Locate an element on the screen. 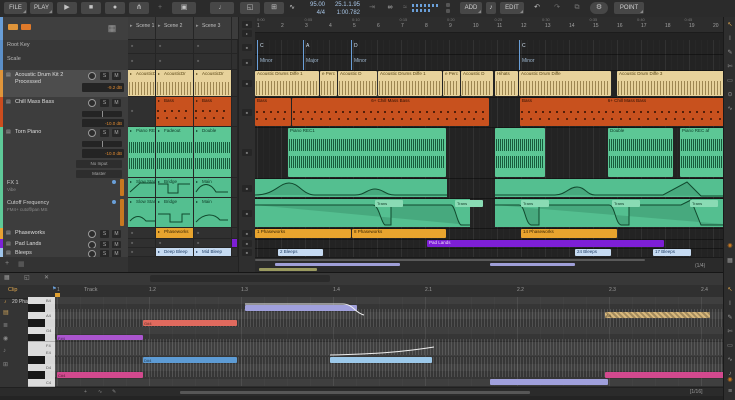 The width and height of the screenshot is (735, 400). arranger-clip-drums: Acoustic Drum Diffe 3 is located at coordinates (670, 83).